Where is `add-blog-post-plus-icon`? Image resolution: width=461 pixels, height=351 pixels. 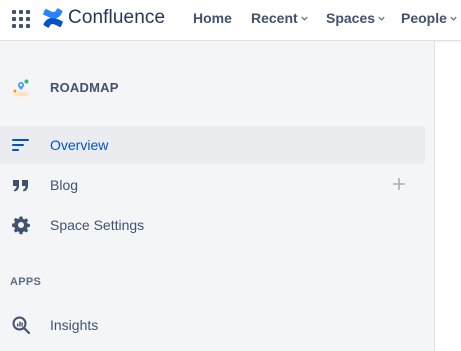
add-blog-post-plus-icon is located at coordinates (399, 184).